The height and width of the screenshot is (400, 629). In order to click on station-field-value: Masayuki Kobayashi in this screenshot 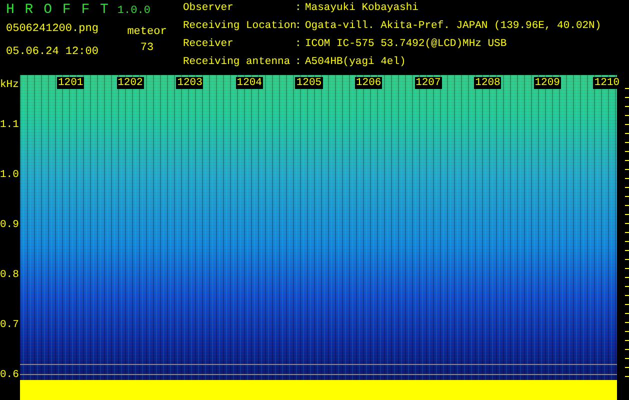, I will do `click(362, 9)`.